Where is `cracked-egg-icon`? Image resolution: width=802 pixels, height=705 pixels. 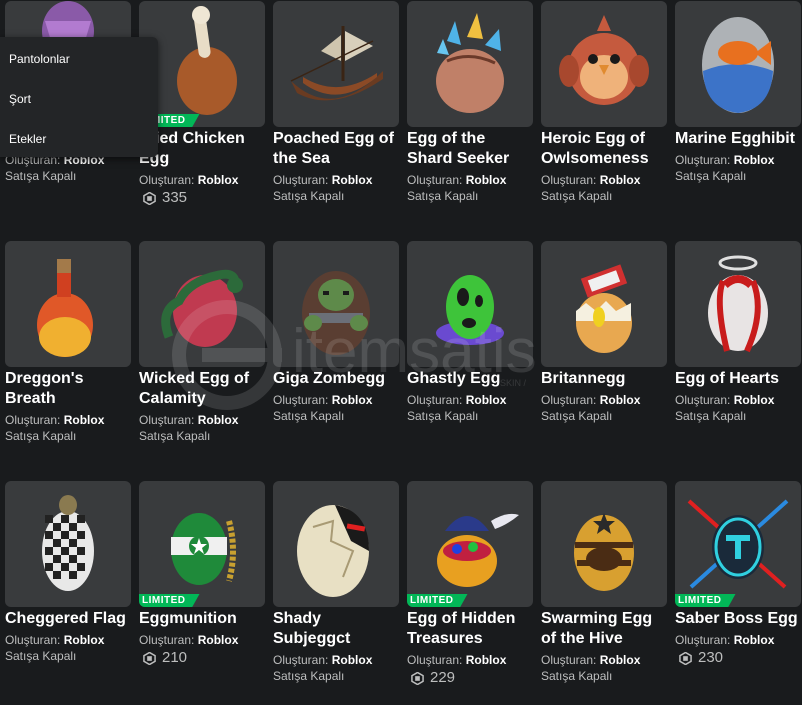
cracked-egg-icon is located at coordinates (604, 308).